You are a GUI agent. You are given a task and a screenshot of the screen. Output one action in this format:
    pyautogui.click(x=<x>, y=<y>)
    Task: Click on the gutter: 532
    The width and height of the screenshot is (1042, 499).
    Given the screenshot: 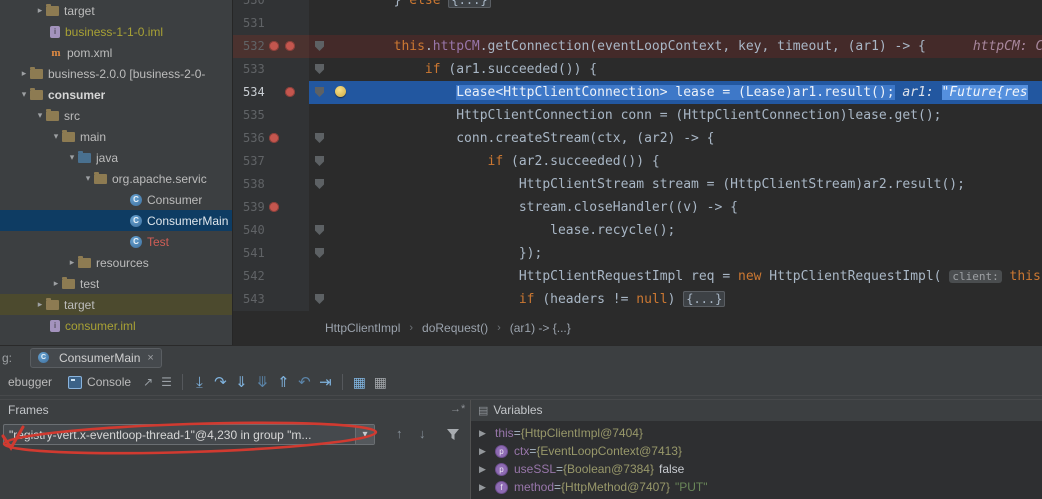 What is the action you would take?
    pyautogui.click(x=271, y=46)
    